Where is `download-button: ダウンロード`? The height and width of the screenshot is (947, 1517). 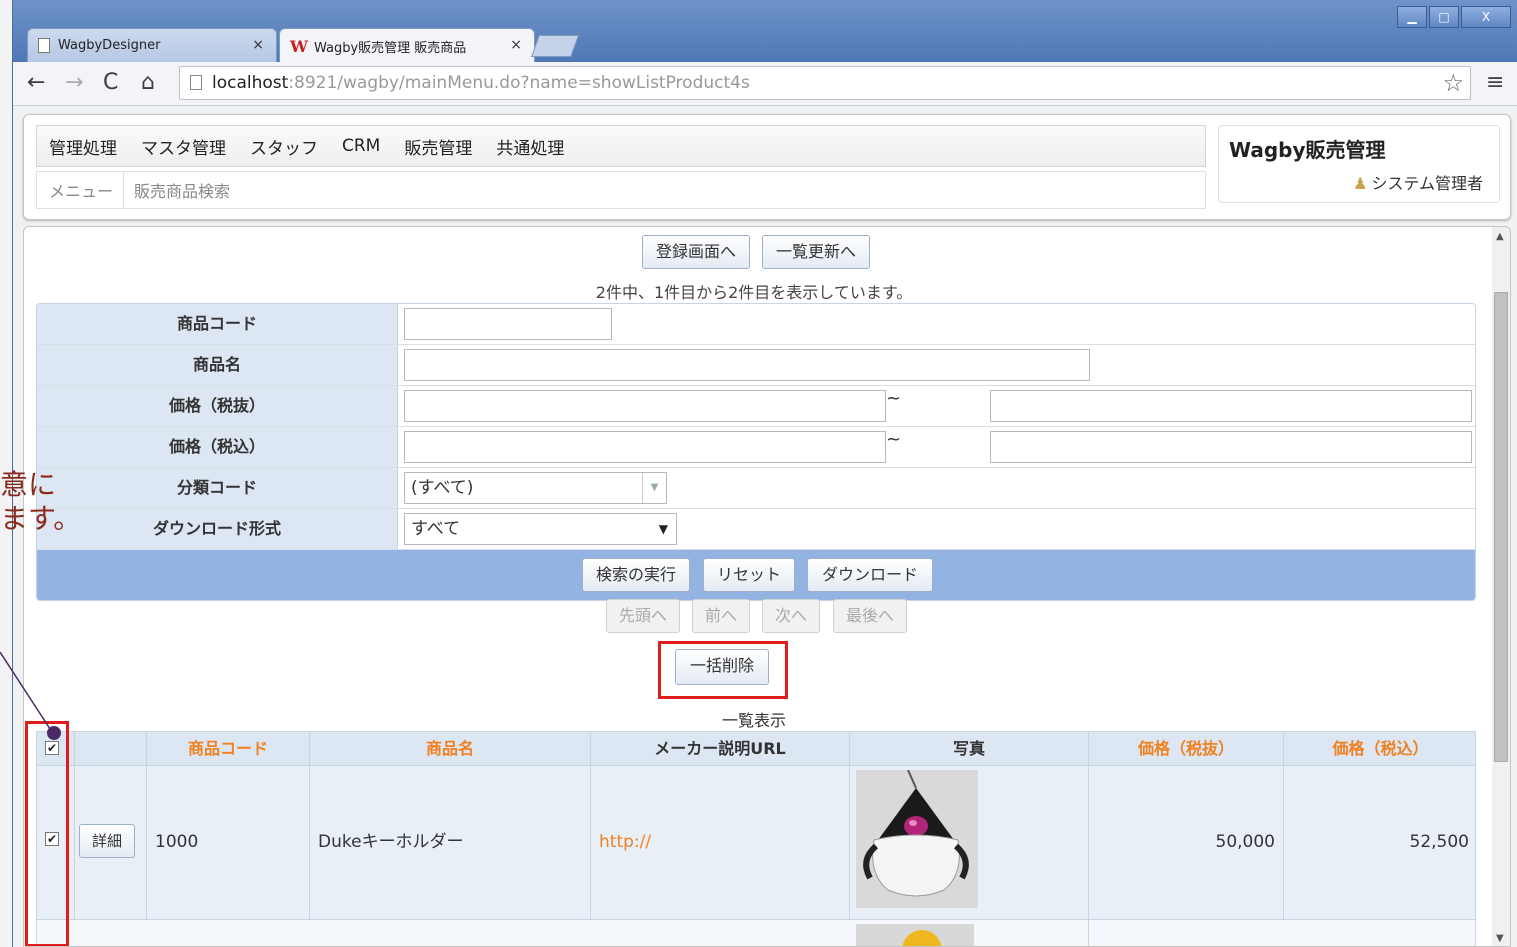
download-button: ダウンロード is located at coordinates (870, 575).